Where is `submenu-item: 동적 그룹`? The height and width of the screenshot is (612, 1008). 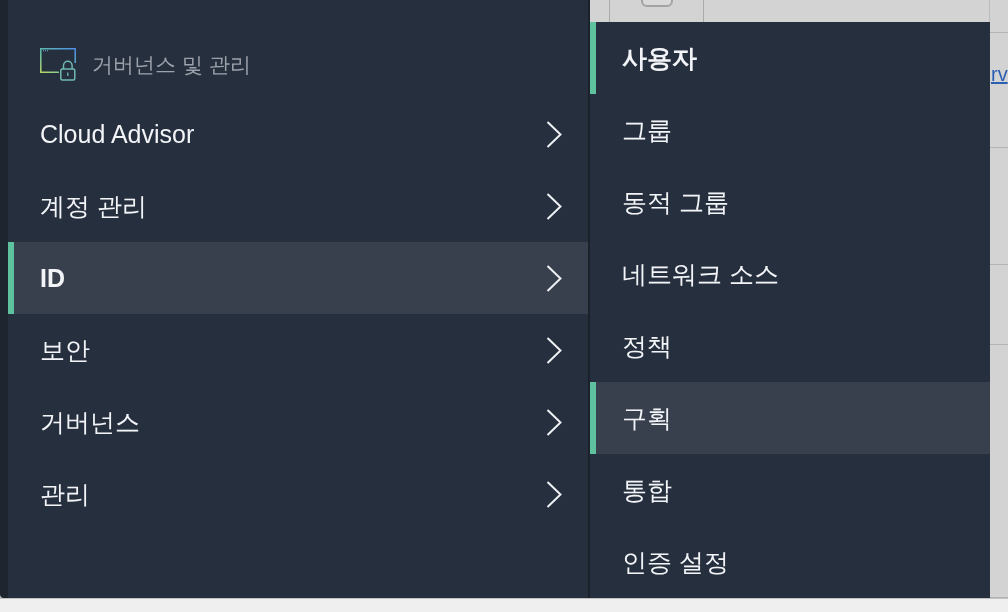 submenu-item: 동적 그룹 is located at coordinates (790, 202).